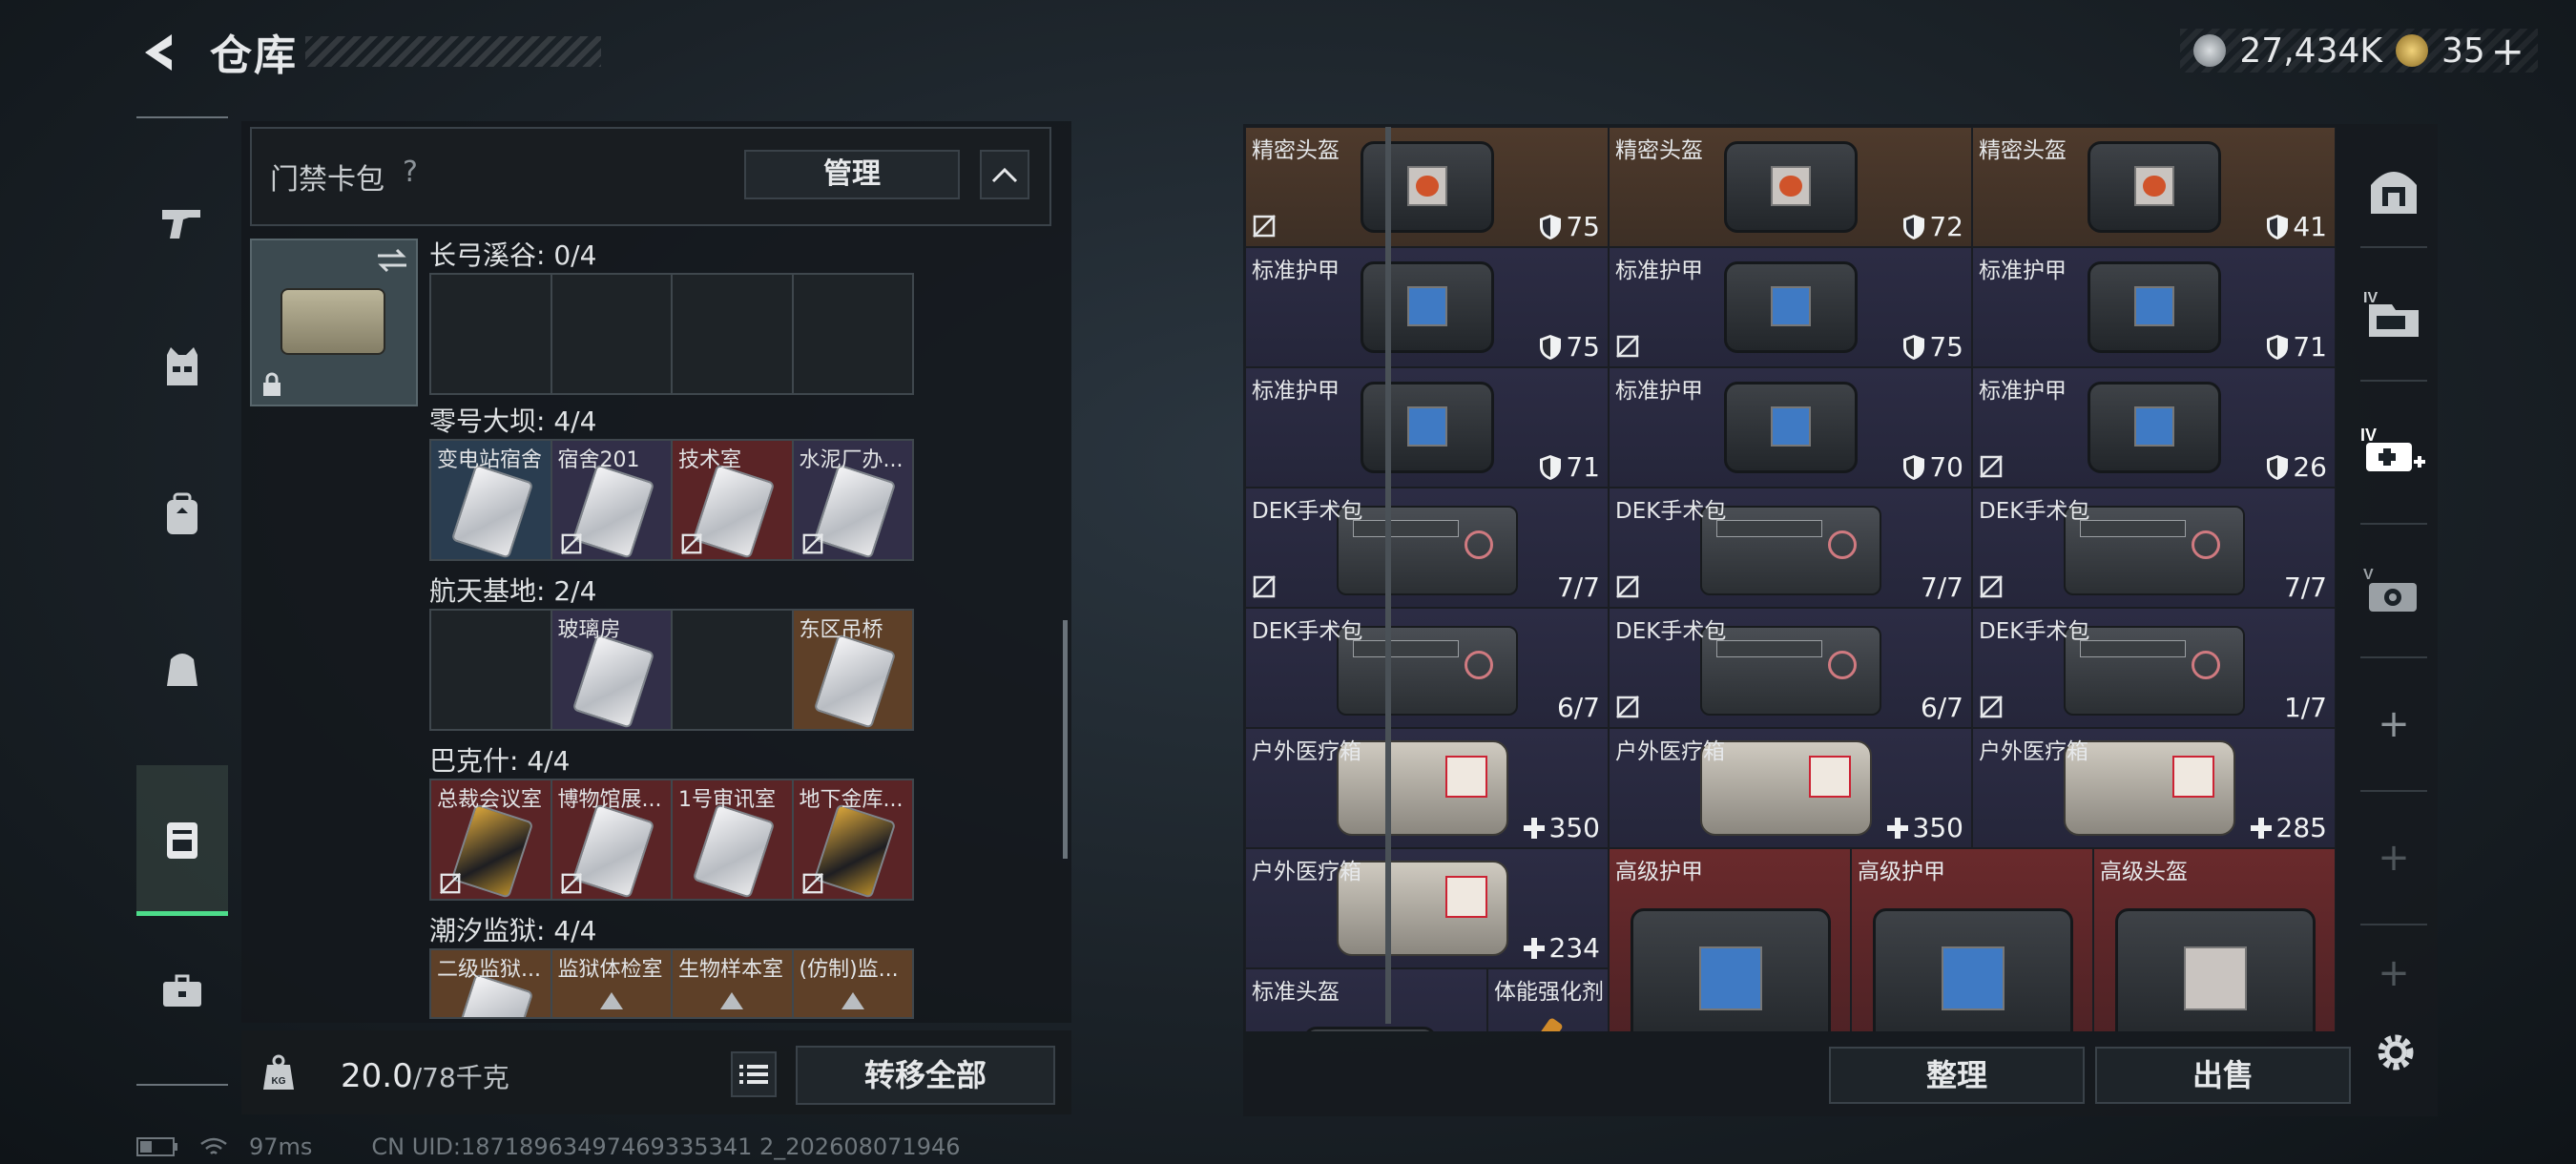  What do you see at coordinates (612, 500) in the screenshot?
I see `keycard-slot: 宿舍201` at bounding box center [612, 500].